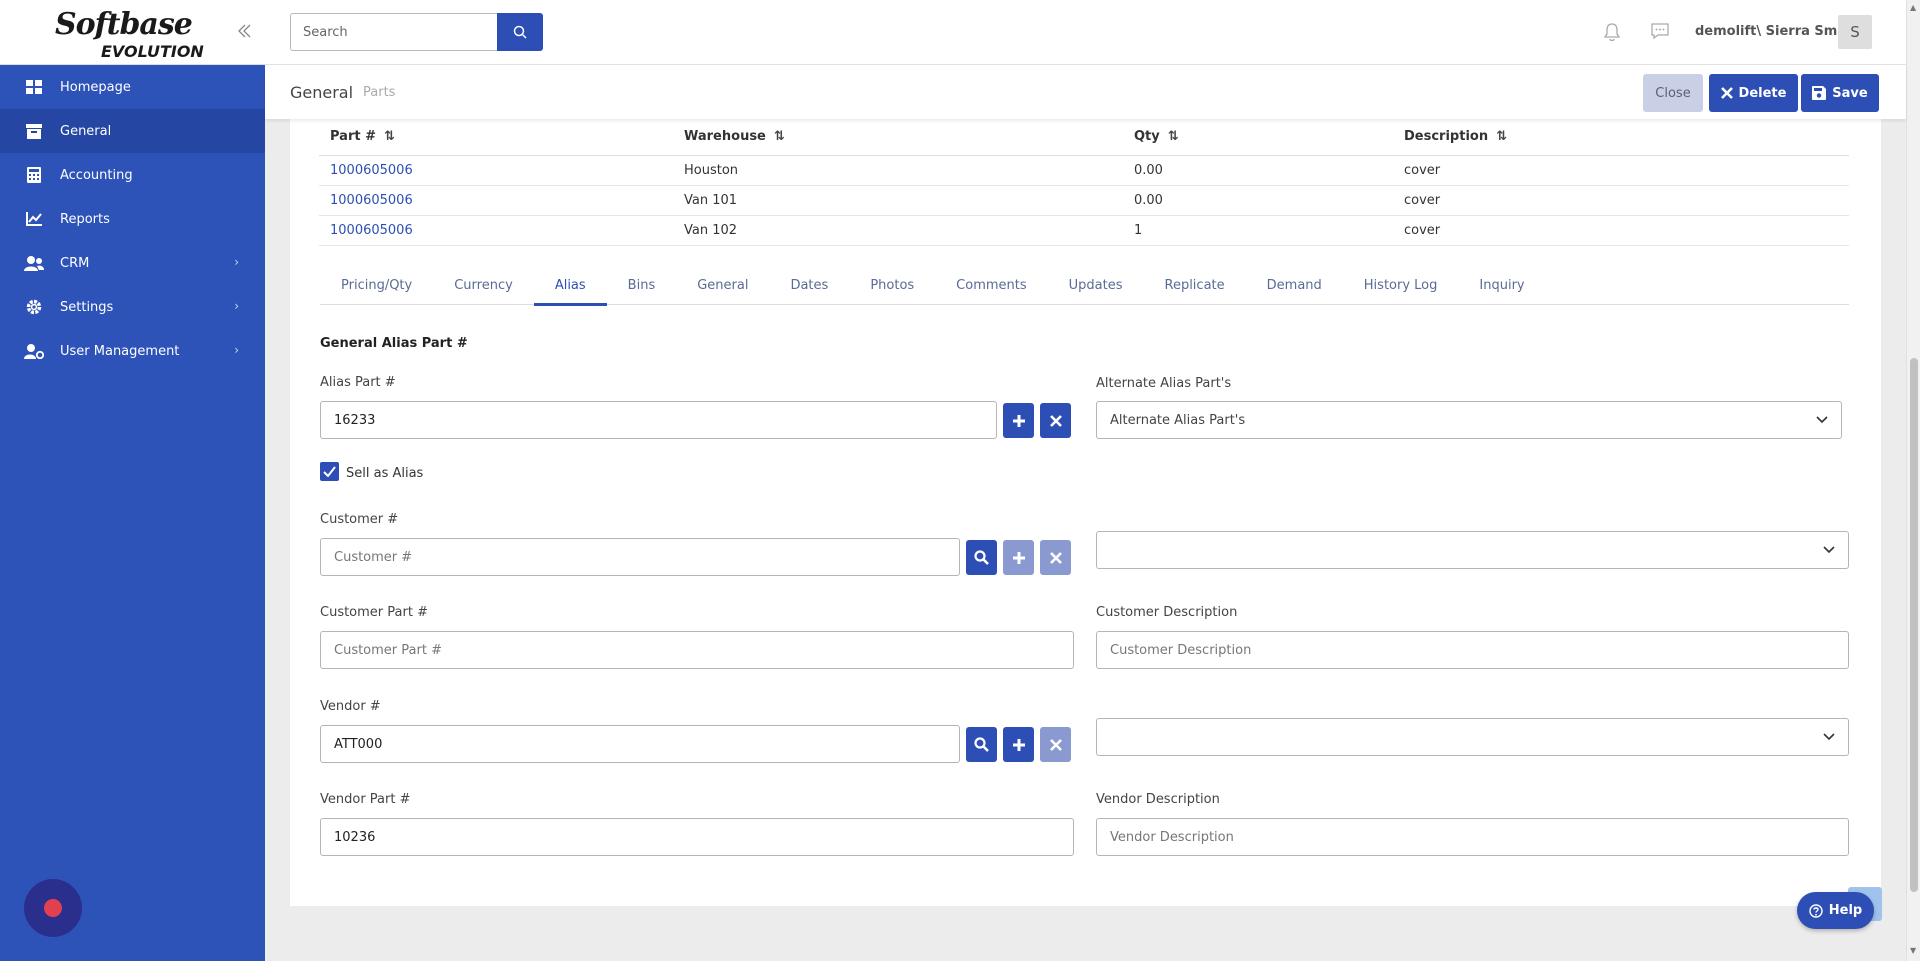 The image size is (1920, 961). What do you see at coordinates (1258, 230) in the screenshot?
I see `qty-cell: 1` at bounding box center [1258, 230].